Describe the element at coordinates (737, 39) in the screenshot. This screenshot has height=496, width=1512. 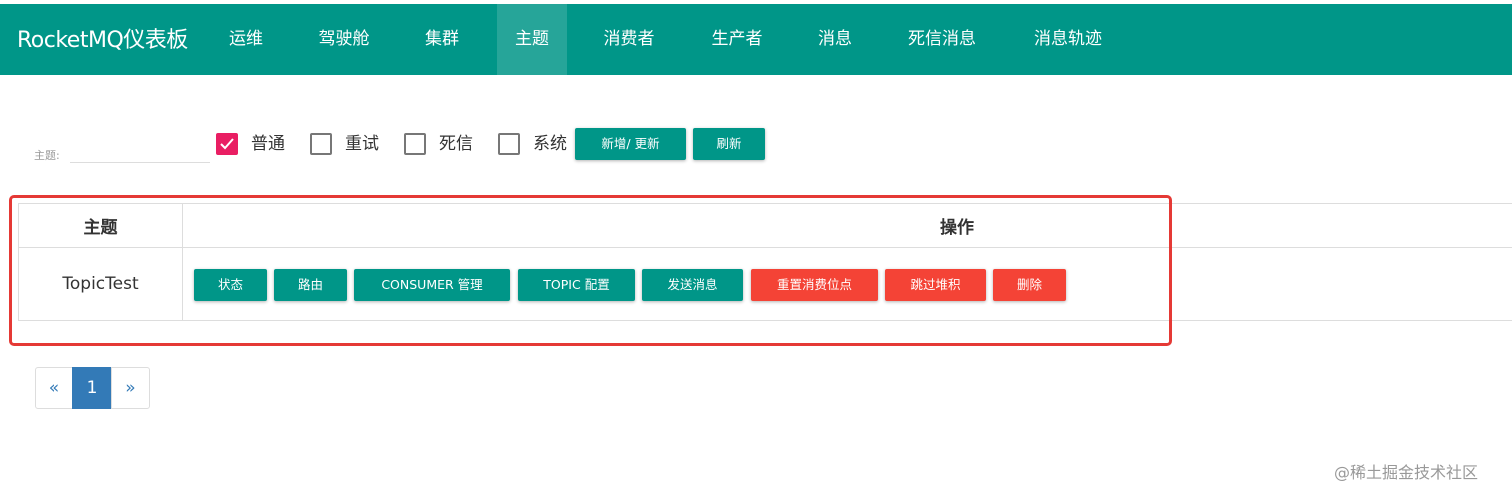
I see `nav-item-producer: 生产者` at that location.